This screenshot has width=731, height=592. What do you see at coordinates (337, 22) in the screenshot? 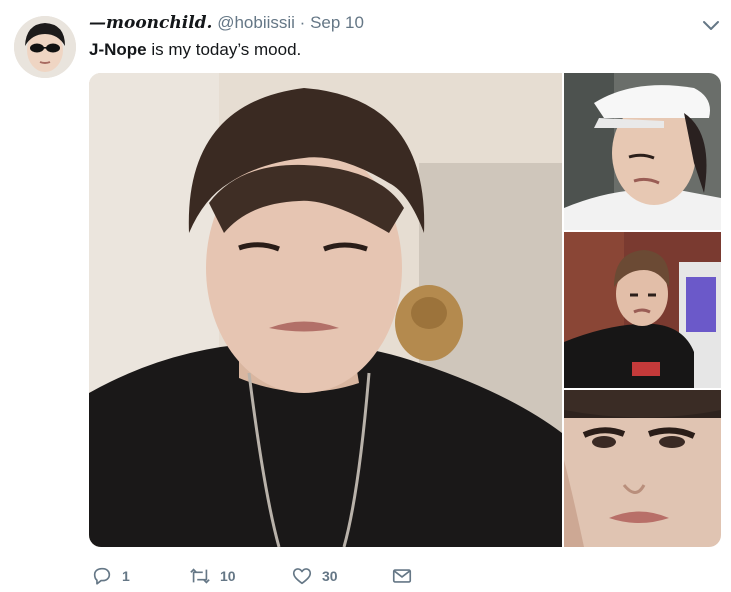
I see `tweet-timestamp: Sep 10` at bounding box center [337, 22].